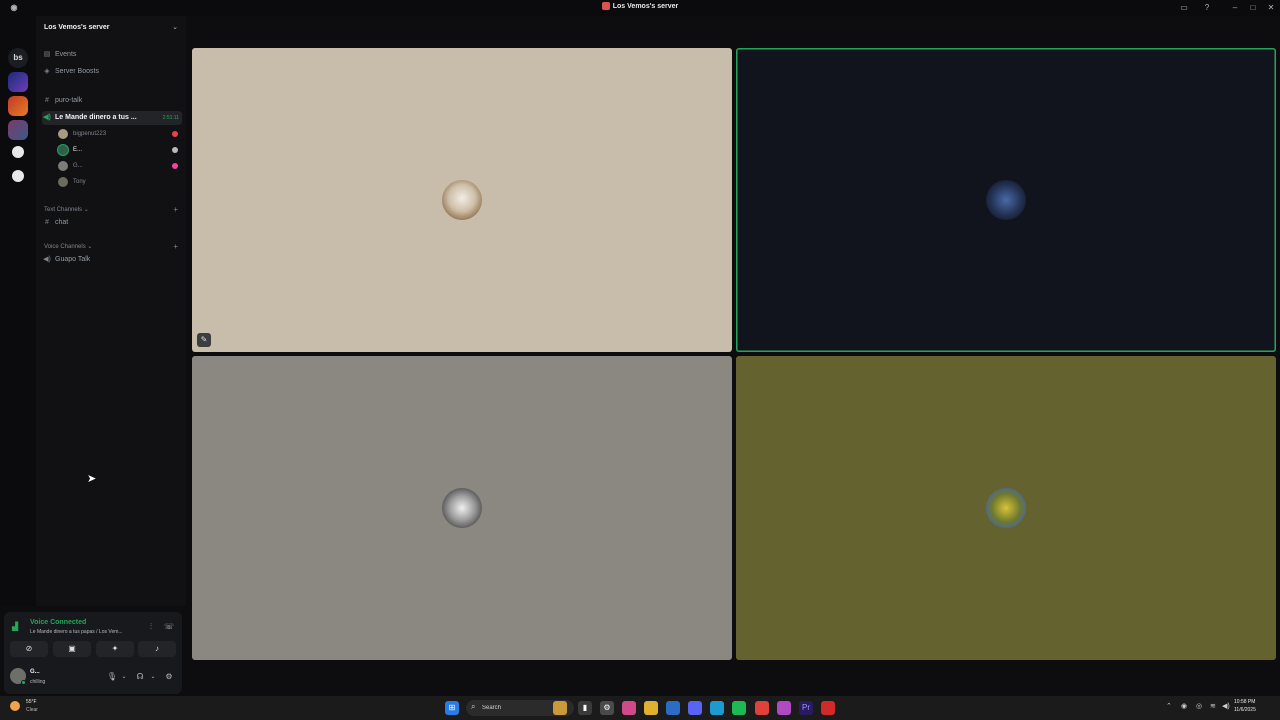  Describe the element at coordinates (111, 209) in the screenshot. I see `text-channels-category: Text Channels ⌄ +` at that location.